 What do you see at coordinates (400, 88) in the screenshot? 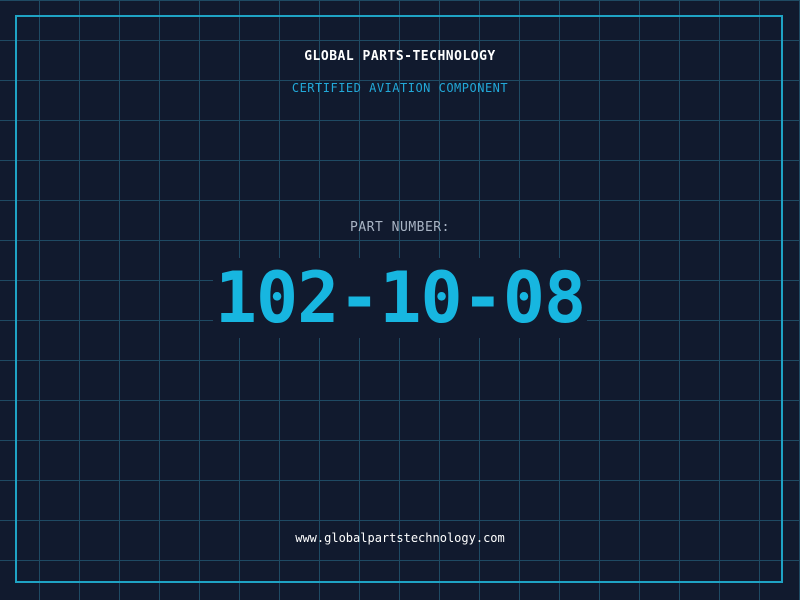
I see `tagline: CERTIFIED AVIATION COMPONENT` at bounding box center [400, 88].